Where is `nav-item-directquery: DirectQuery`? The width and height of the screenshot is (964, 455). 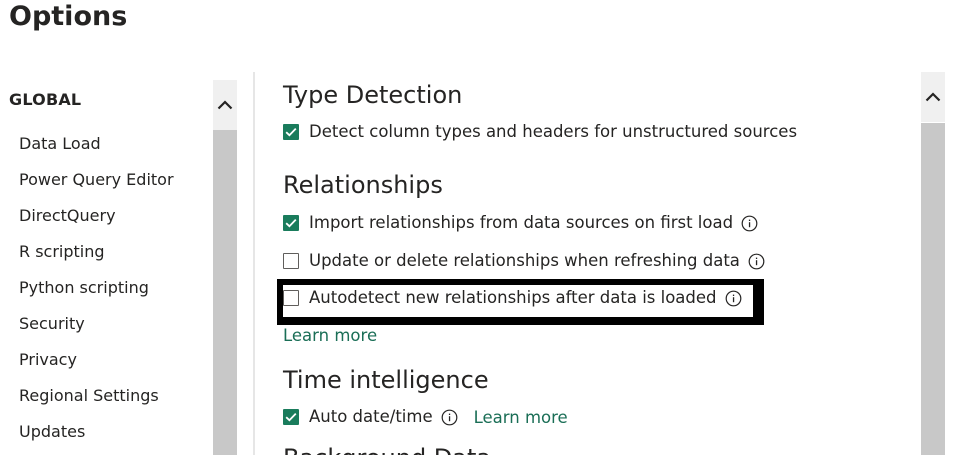 nav-item-directquery: DirectQuery is located at coordinates (96, 222).